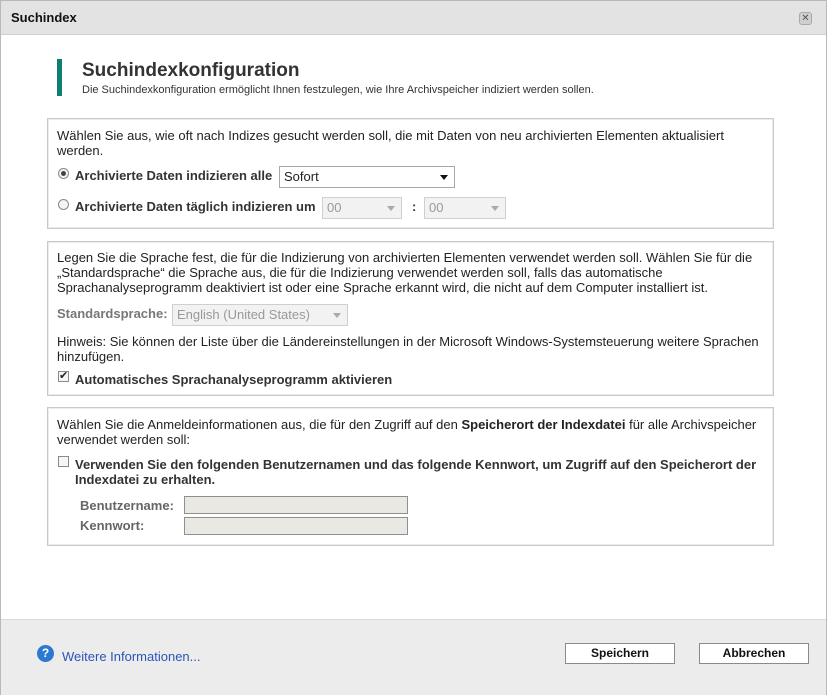  Describe the element at coordinates (44, 17) in the screenshot. I see `window-title: Suchindex` at that location.